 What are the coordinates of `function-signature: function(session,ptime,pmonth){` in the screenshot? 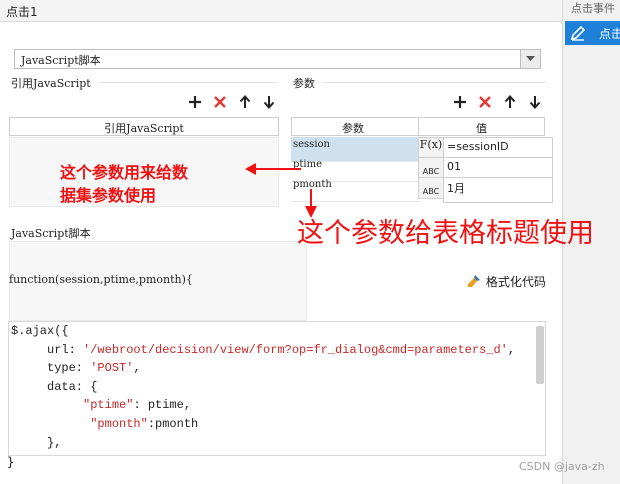 It's located at (101, 279).